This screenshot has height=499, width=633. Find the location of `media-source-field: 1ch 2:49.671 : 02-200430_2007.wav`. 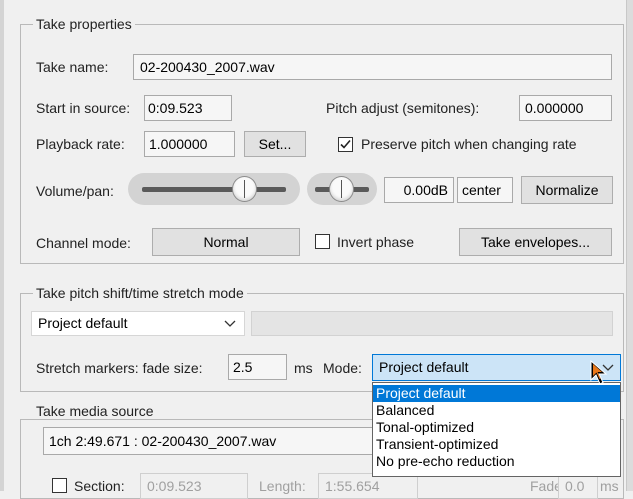

media-source-field: 1ch 2:49.671 : 02-200430_2007.wav is located at coordinates (209, 441).